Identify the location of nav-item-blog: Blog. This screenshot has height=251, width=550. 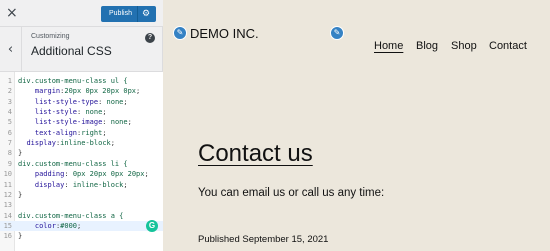
(427, 46).